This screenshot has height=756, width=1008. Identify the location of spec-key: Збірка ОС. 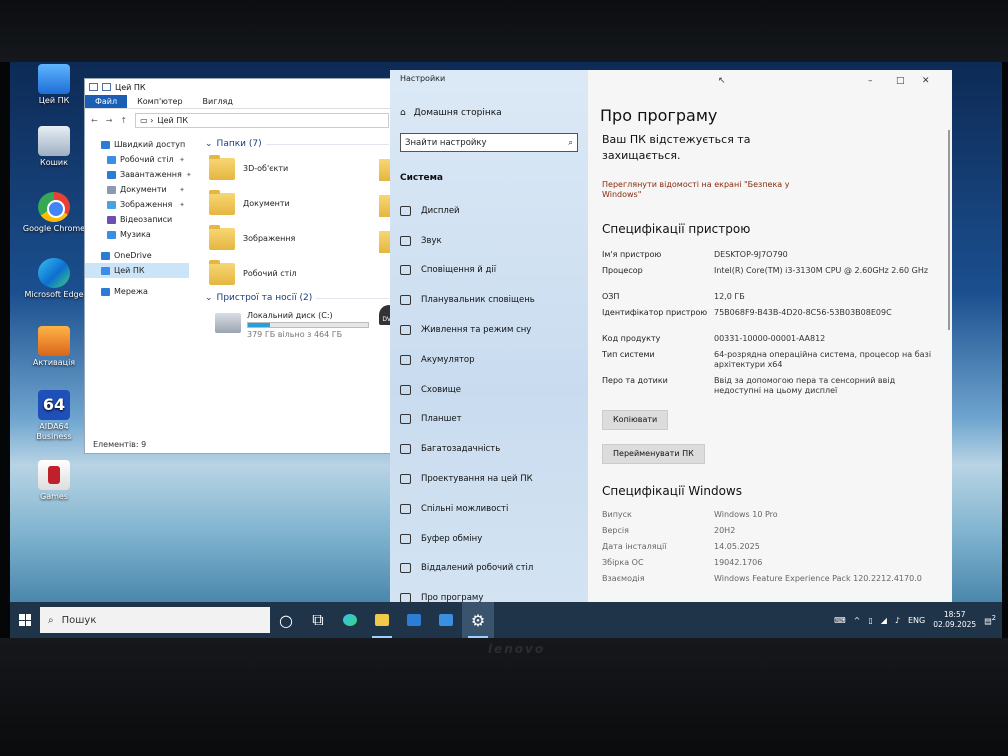
(623, 562).